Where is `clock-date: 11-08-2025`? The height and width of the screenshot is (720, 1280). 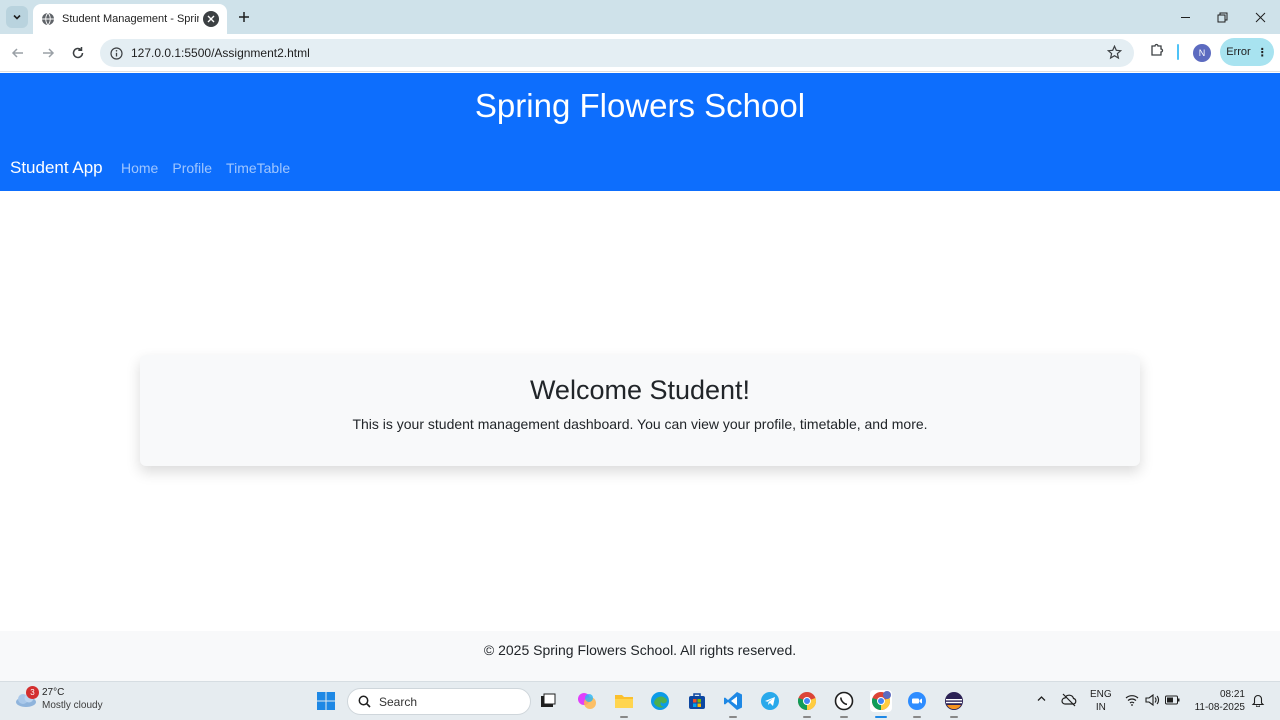
clock-date: 11-08-2025 is located at coordinates (1219, 707).